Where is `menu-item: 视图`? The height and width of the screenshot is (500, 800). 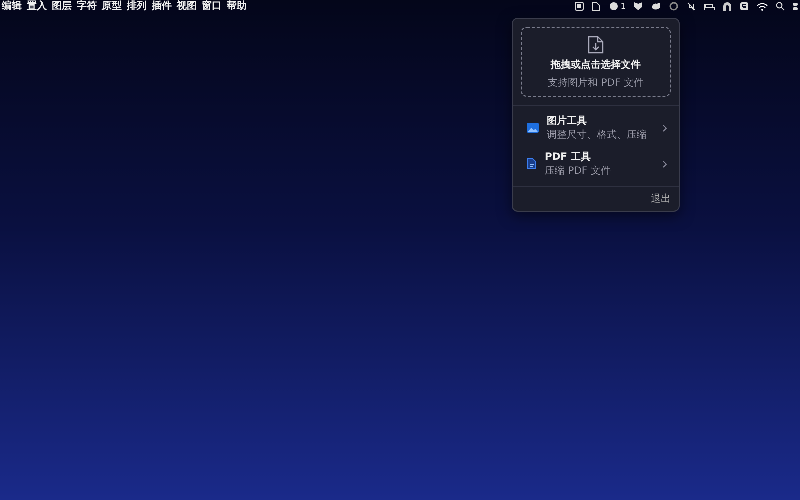
menu-item: 视图 is located at coordinates (187, 6).